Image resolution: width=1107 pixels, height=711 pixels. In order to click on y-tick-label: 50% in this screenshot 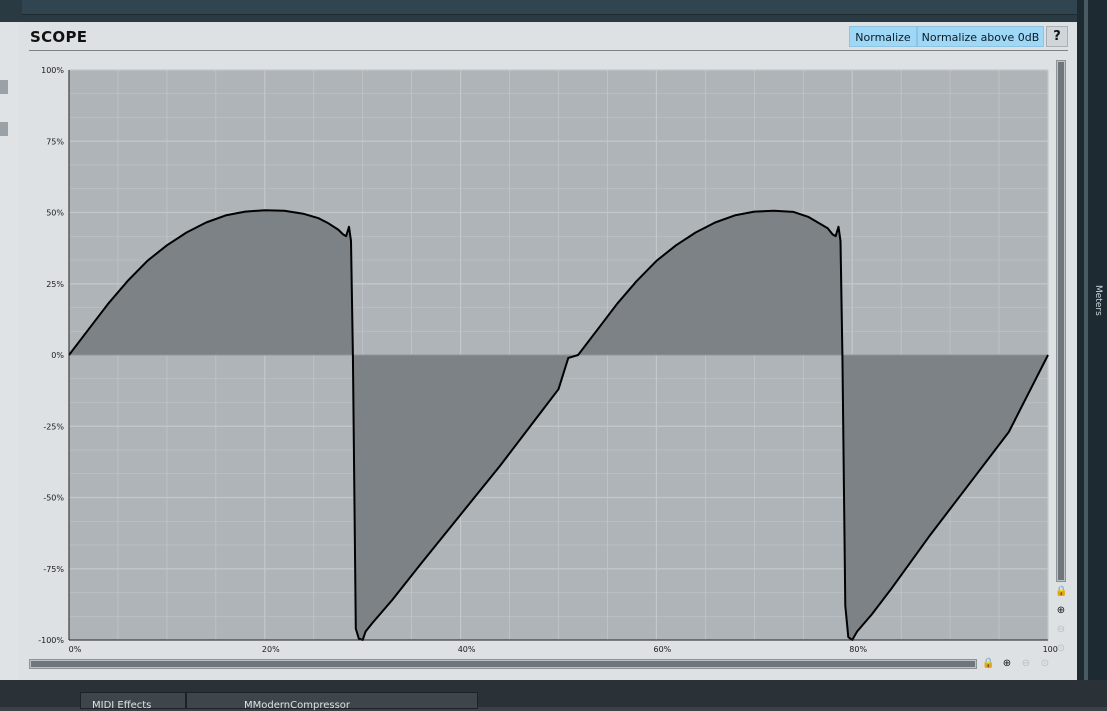, I will do `click(55, 213)`.